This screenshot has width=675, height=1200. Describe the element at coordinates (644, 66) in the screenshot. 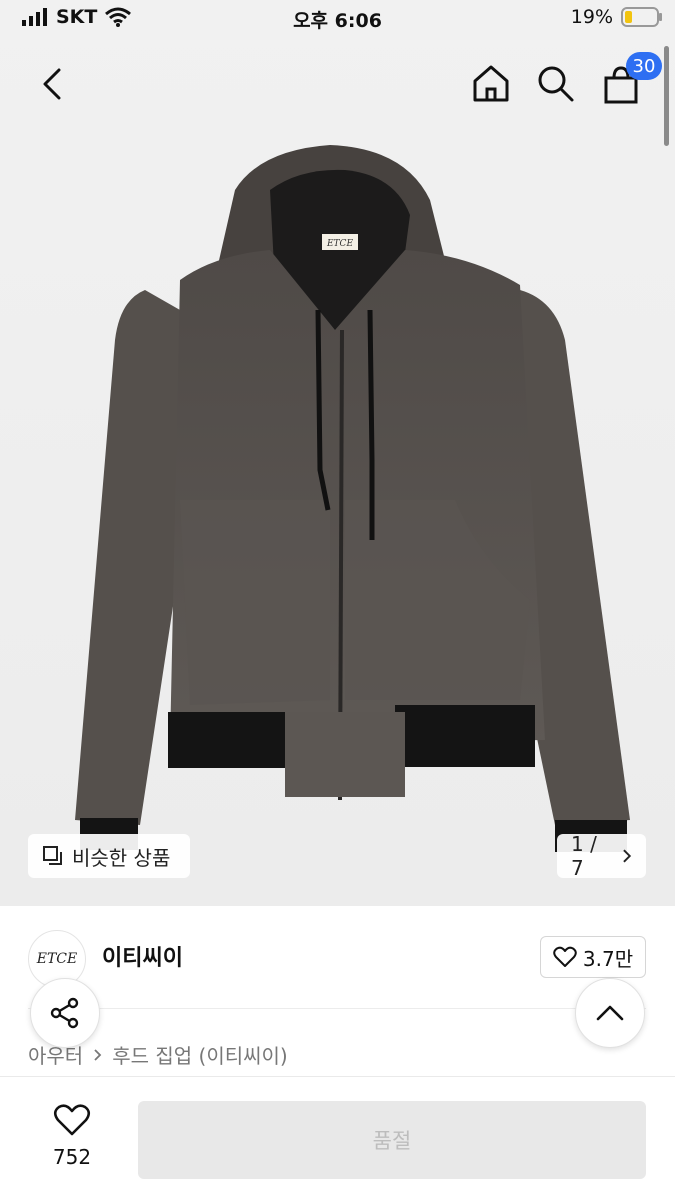

I see `cart-count-badge: 30` at that location.